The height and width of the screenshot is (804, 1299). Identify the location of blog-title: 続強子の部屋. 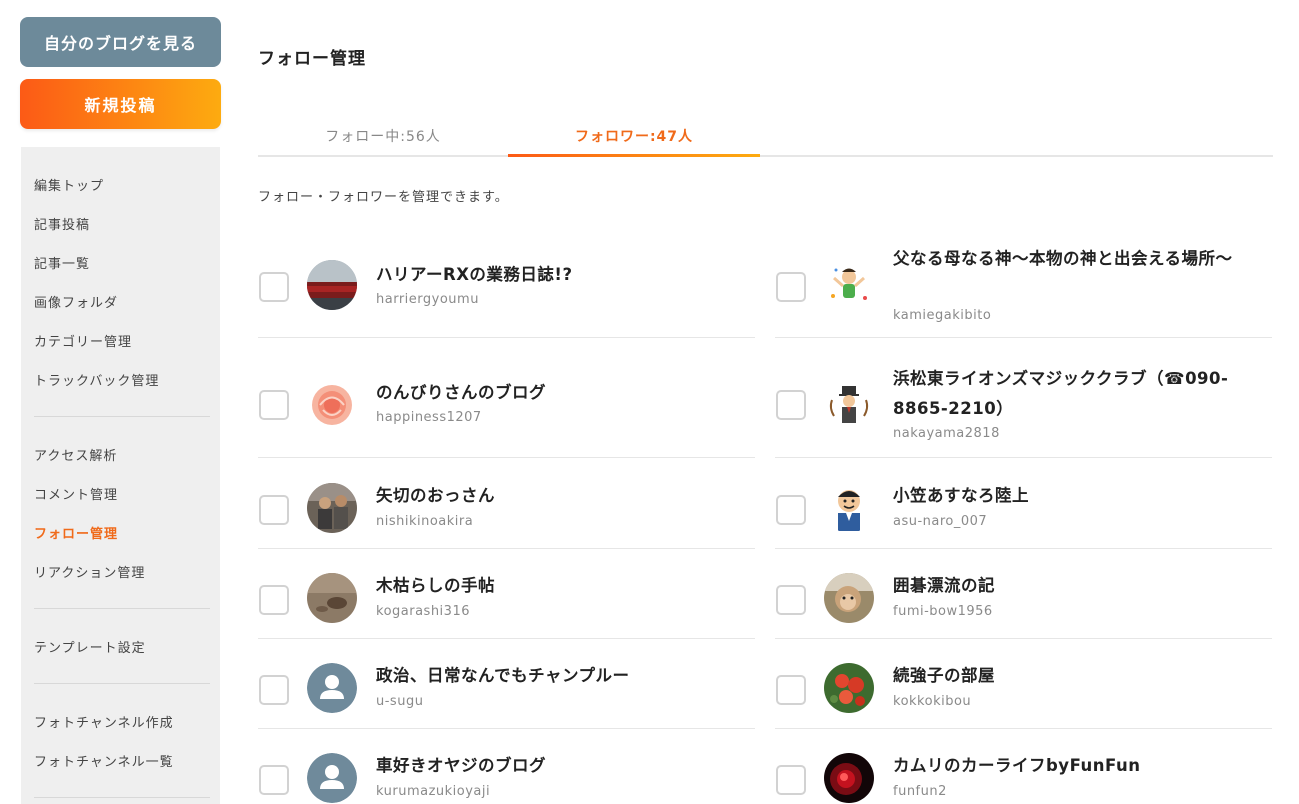
(1078, 676).